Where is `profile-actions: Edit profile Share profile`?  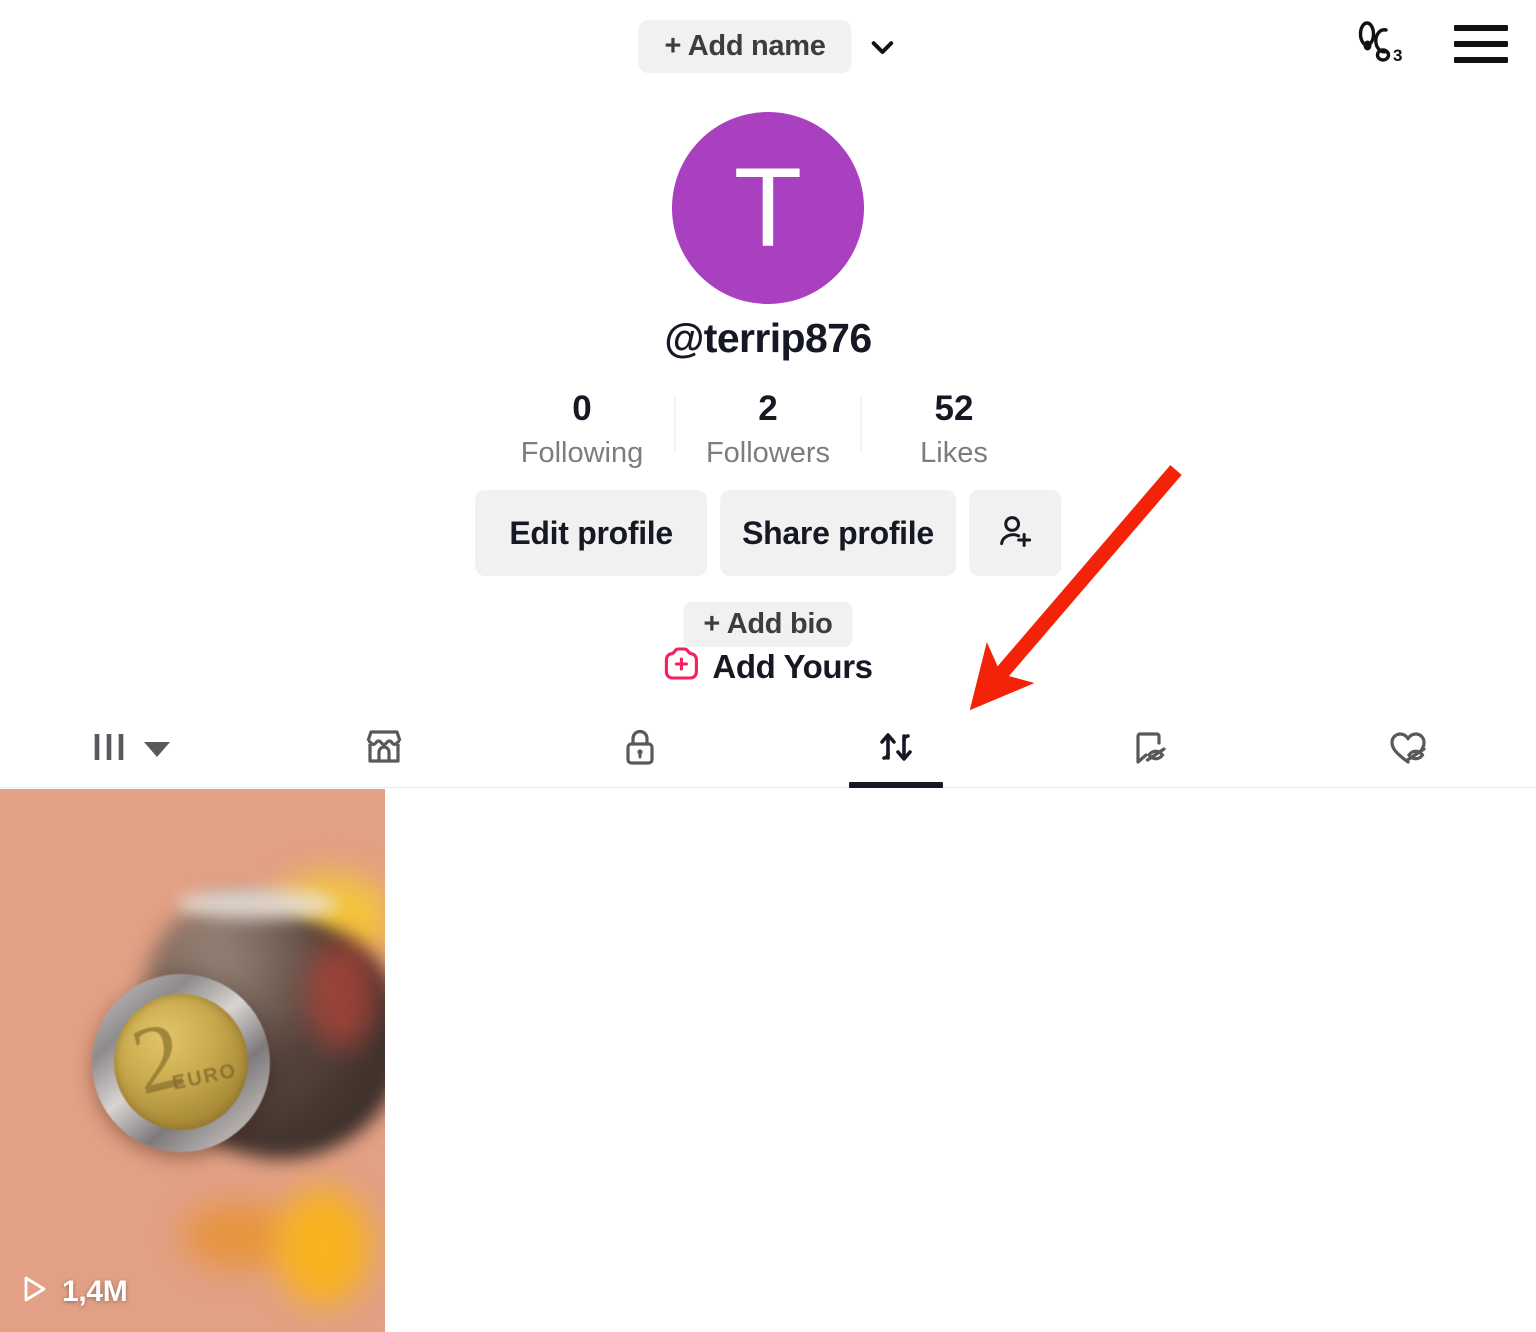
profile-actions: Edit profile Share profile is located at coordinates (768, 533).